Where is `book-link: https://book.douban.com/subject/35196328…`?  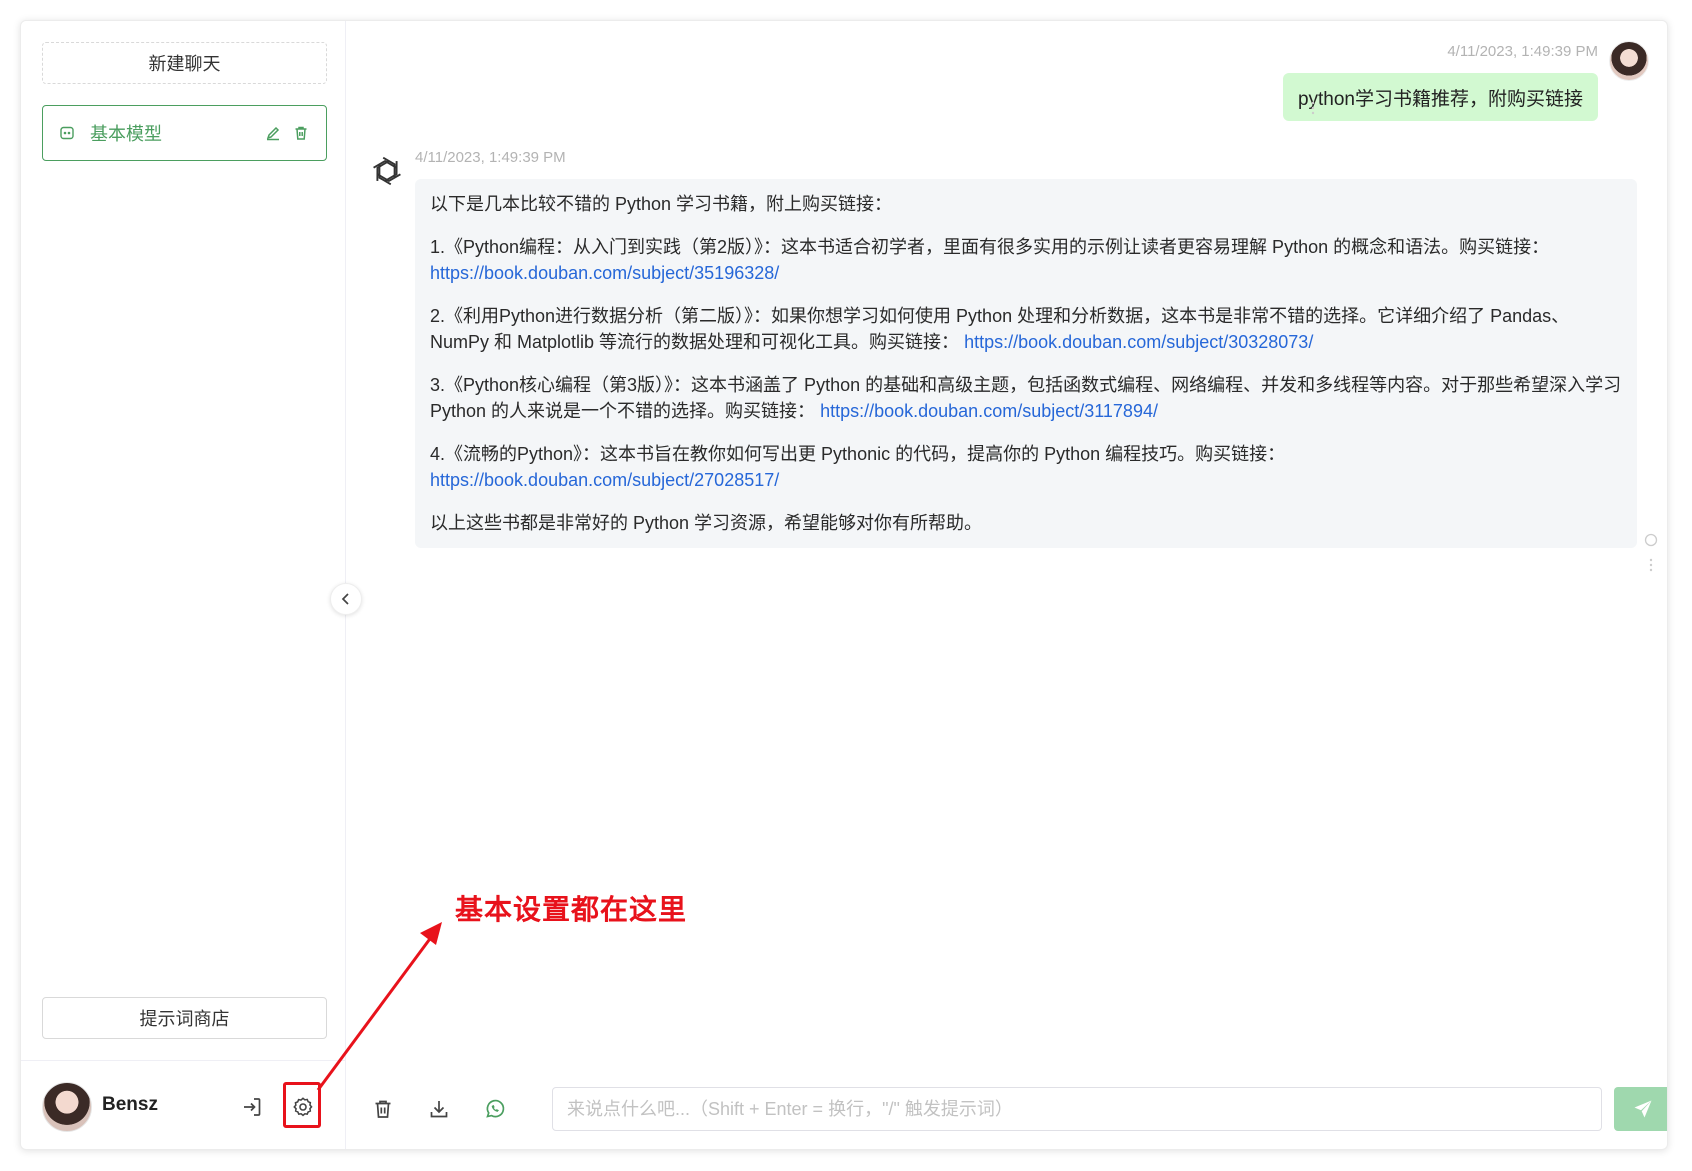 book-link: https://book.douban.com/subject/35196328… is located at coordinates (604, 273).